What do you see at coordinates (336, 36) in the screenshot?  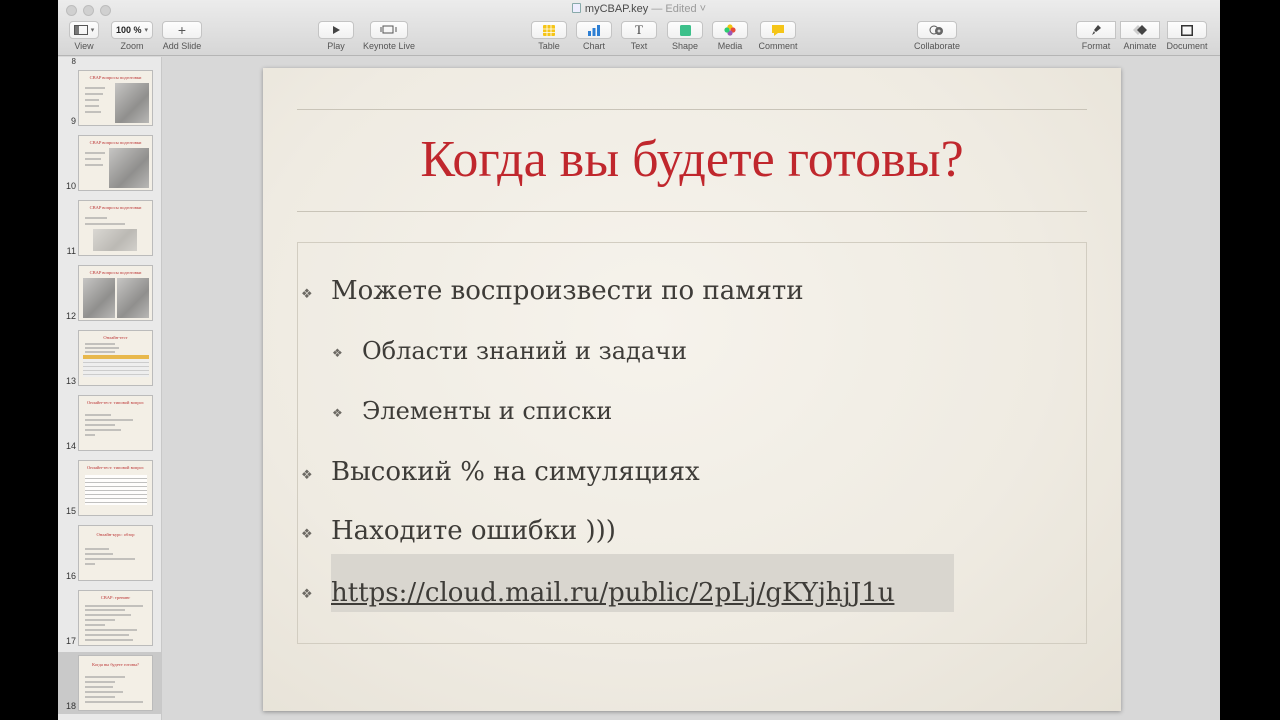 I see `play-button: Play` at bounding box center [336, 36].